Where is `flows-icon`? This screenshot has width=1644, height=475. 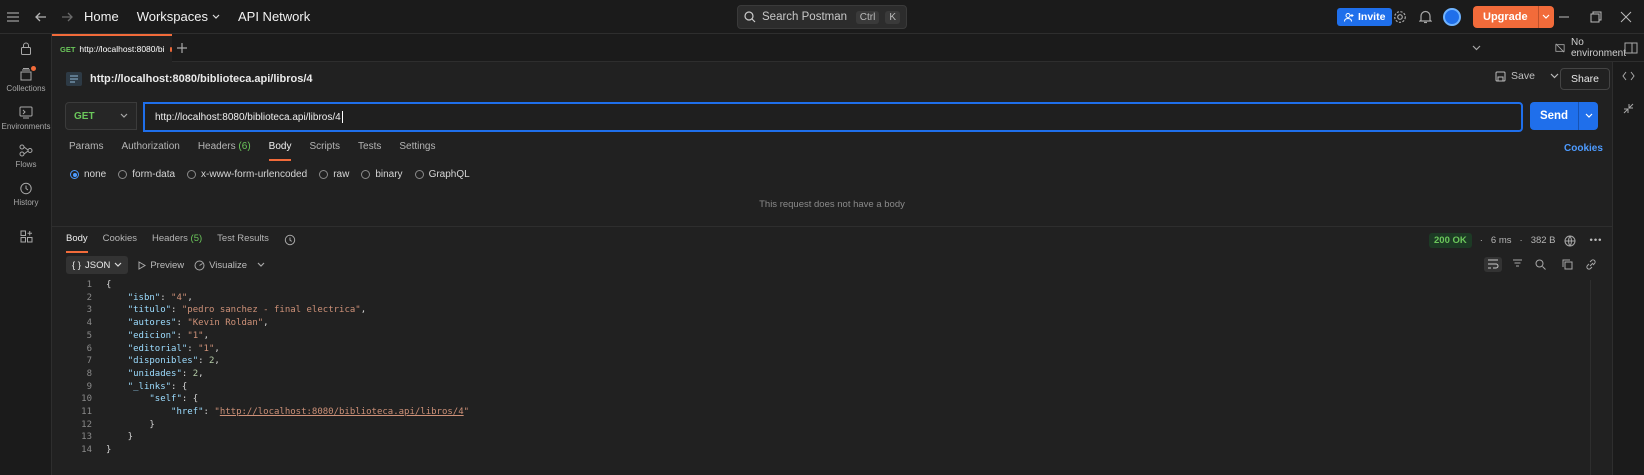
flows-icon is located at coordinates (26, 150).